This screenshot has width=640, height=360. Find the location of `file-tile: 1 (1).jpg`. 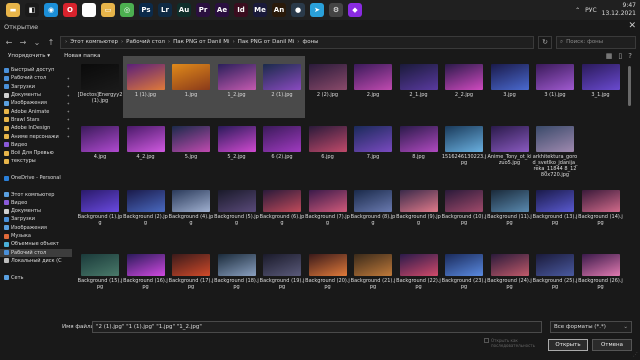

file-tile: 1 (1).jpg is located at coordinates (145, 87).